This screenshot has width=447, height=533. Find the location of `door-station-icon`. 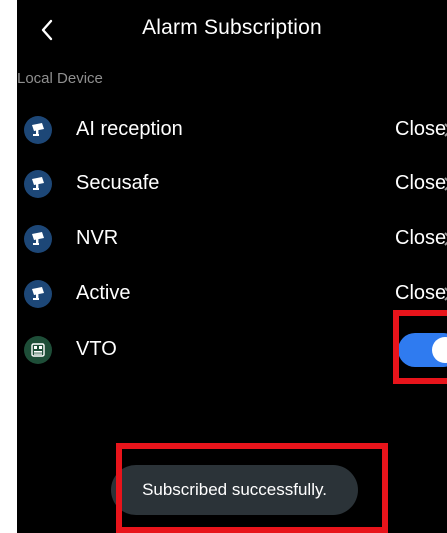

door-station-icon is located at coordinates (38, 350).